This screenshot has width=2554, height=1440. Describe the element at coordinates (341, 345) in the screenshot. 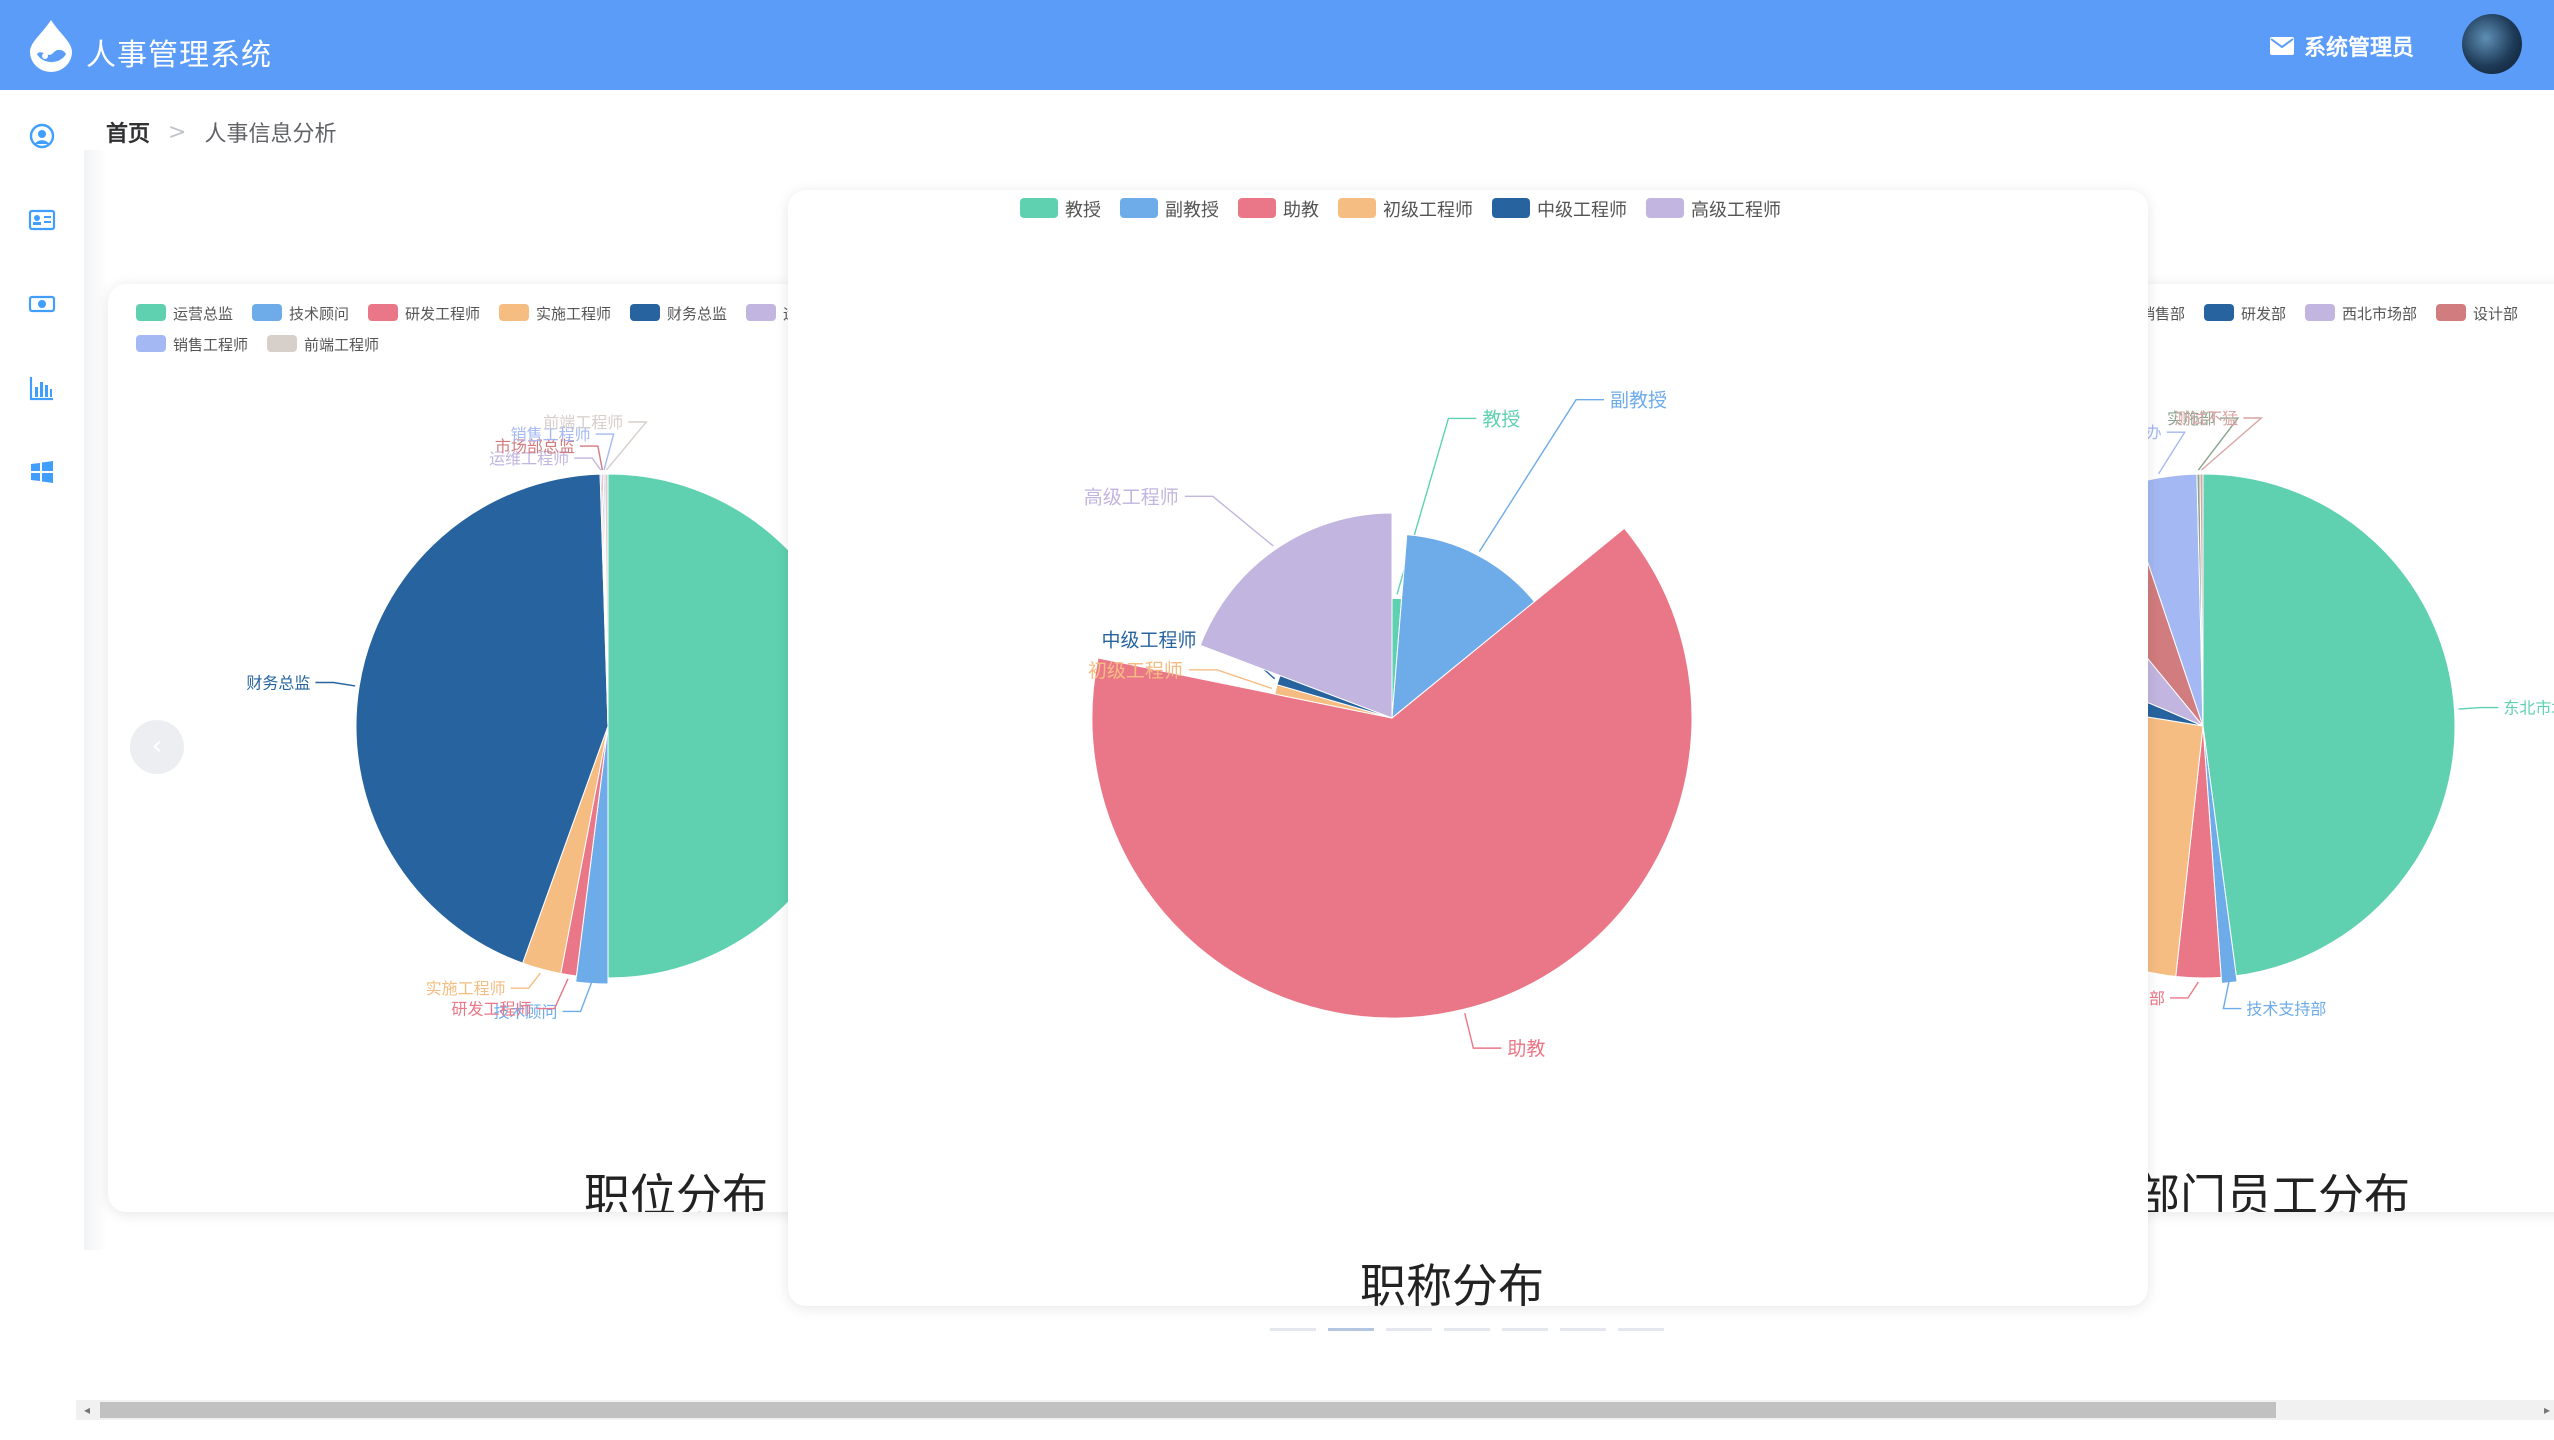

I see `legend-label-0-8: 前端工程师` at that location.